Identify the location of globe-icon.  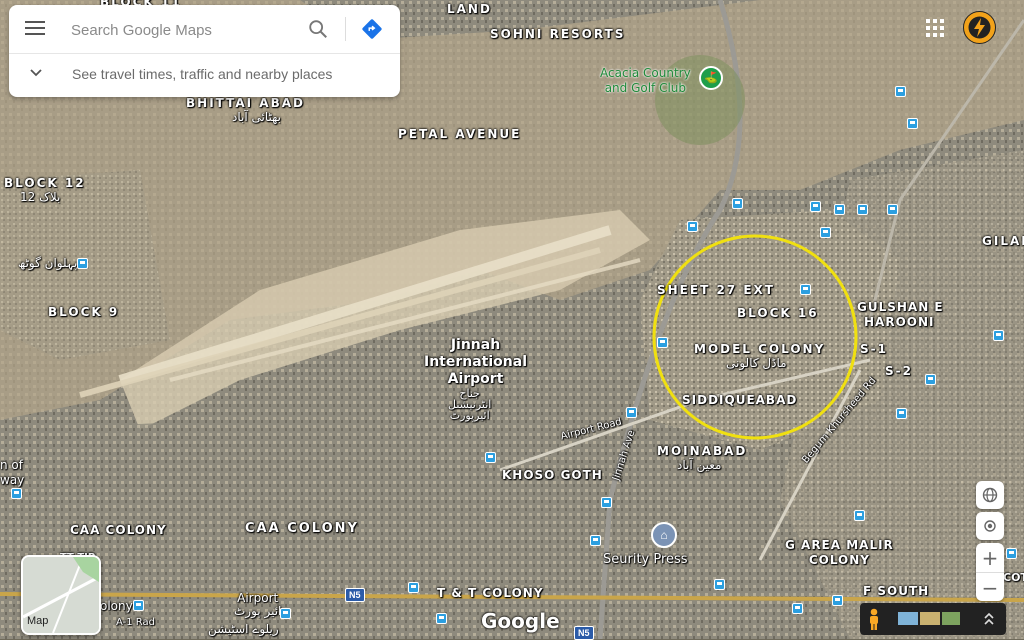
(990, 495).